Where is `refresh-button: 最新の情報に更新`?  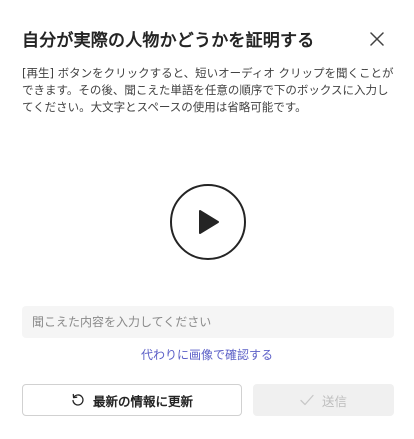
refresh-button: 最新の情報に更新 is located at coordinates (132, 400).